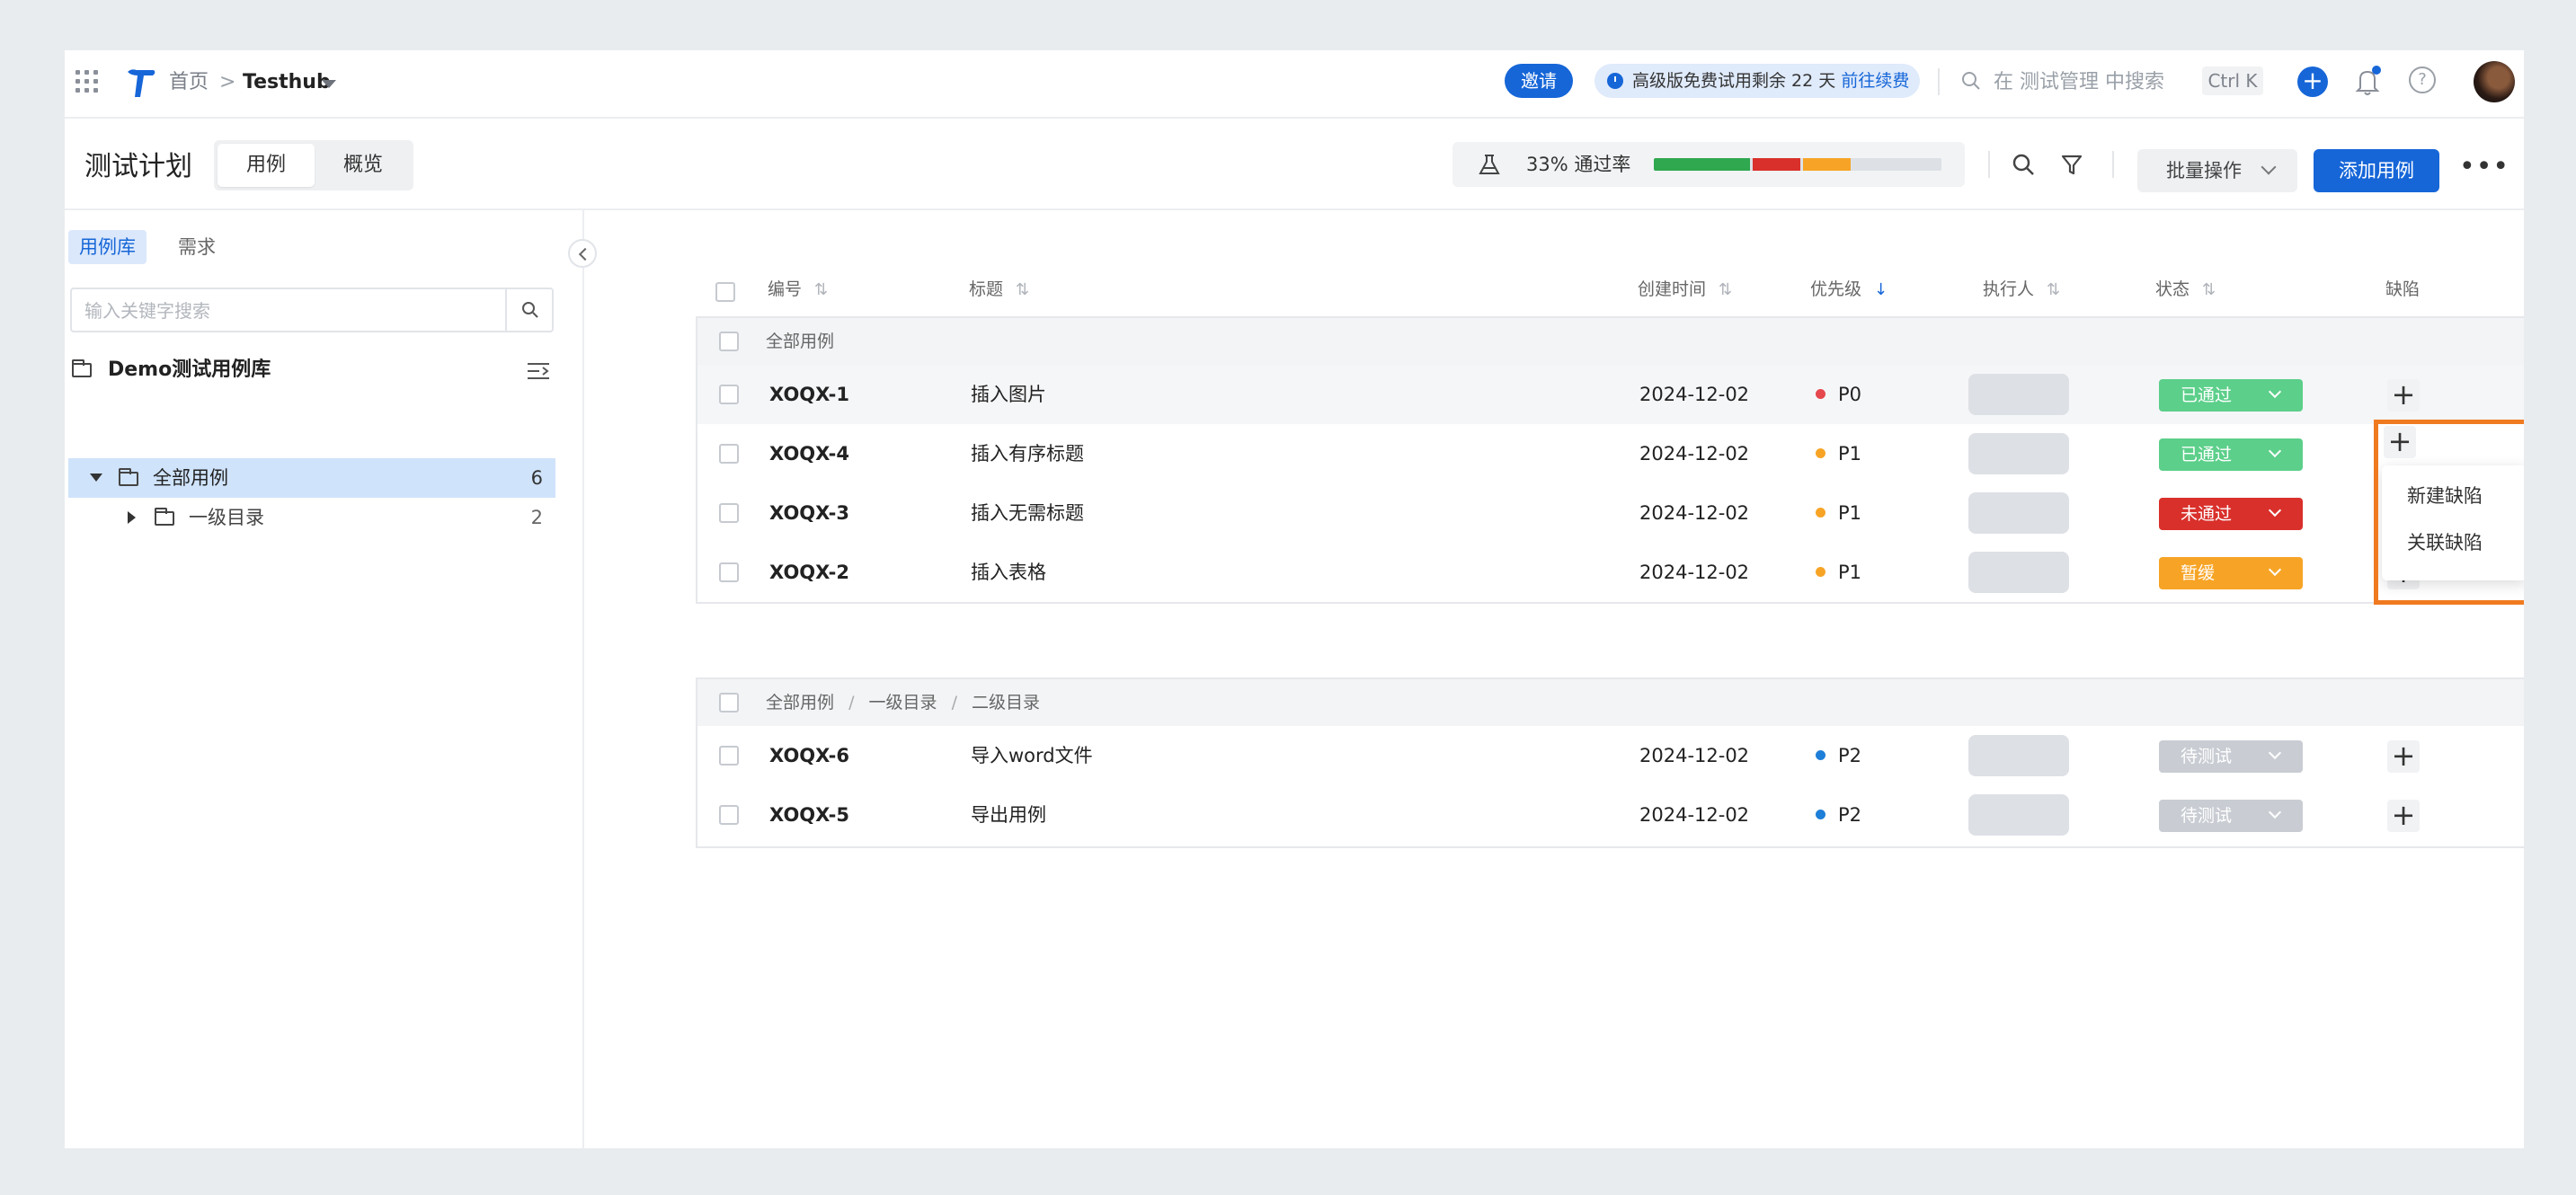 Image resolution: width=2576 pixels, height=1195 pixels. Describe the element at coordinates (197, 247) in the screenshot. I see `sidebar-tab-requirements: 需求` at that location.